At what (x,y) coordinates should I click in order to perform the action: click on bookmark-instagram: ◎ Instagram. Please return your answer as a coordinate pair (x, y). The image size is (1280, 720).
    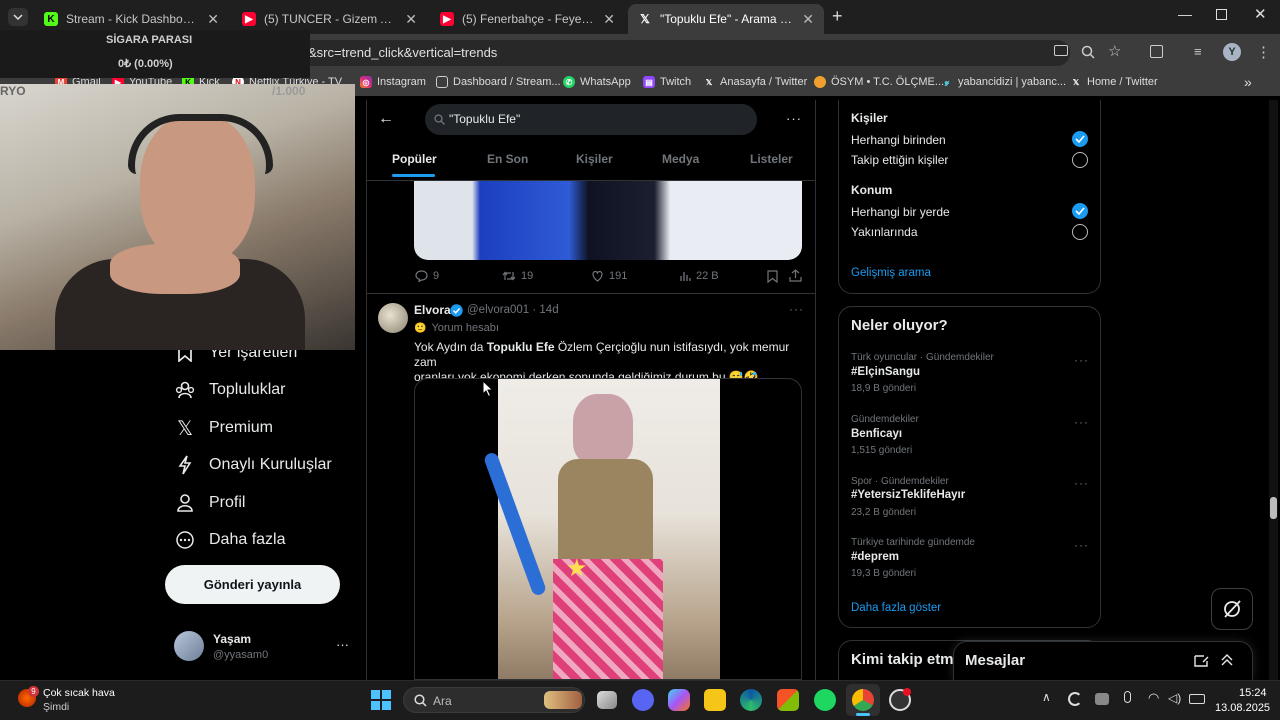
    Looking at the image, I should click on (393, 82).